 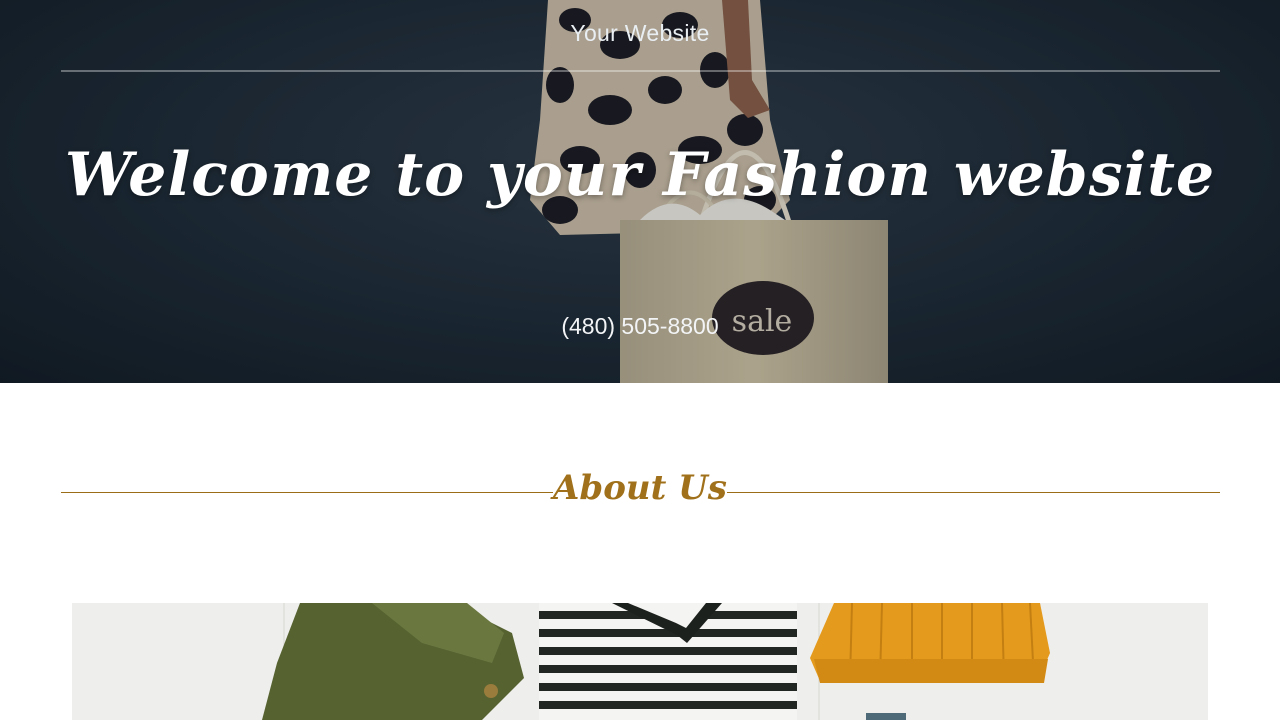 I want to click on hero-title: Welcome to your Fashion website, so click(x=640, y=175).